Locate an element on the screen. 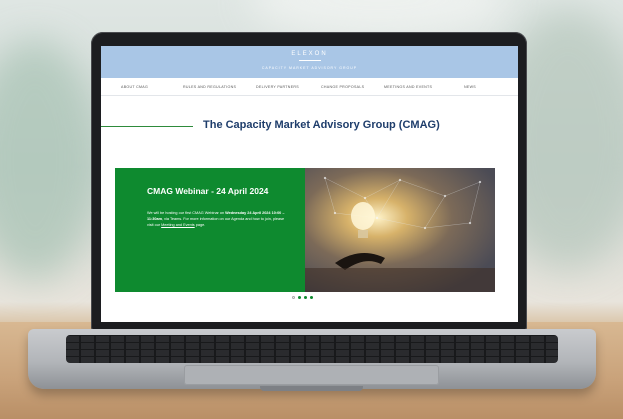  nav-item-meetings-and-events: MEETINGS AND EVENTS is located at coordinates (408, 87).